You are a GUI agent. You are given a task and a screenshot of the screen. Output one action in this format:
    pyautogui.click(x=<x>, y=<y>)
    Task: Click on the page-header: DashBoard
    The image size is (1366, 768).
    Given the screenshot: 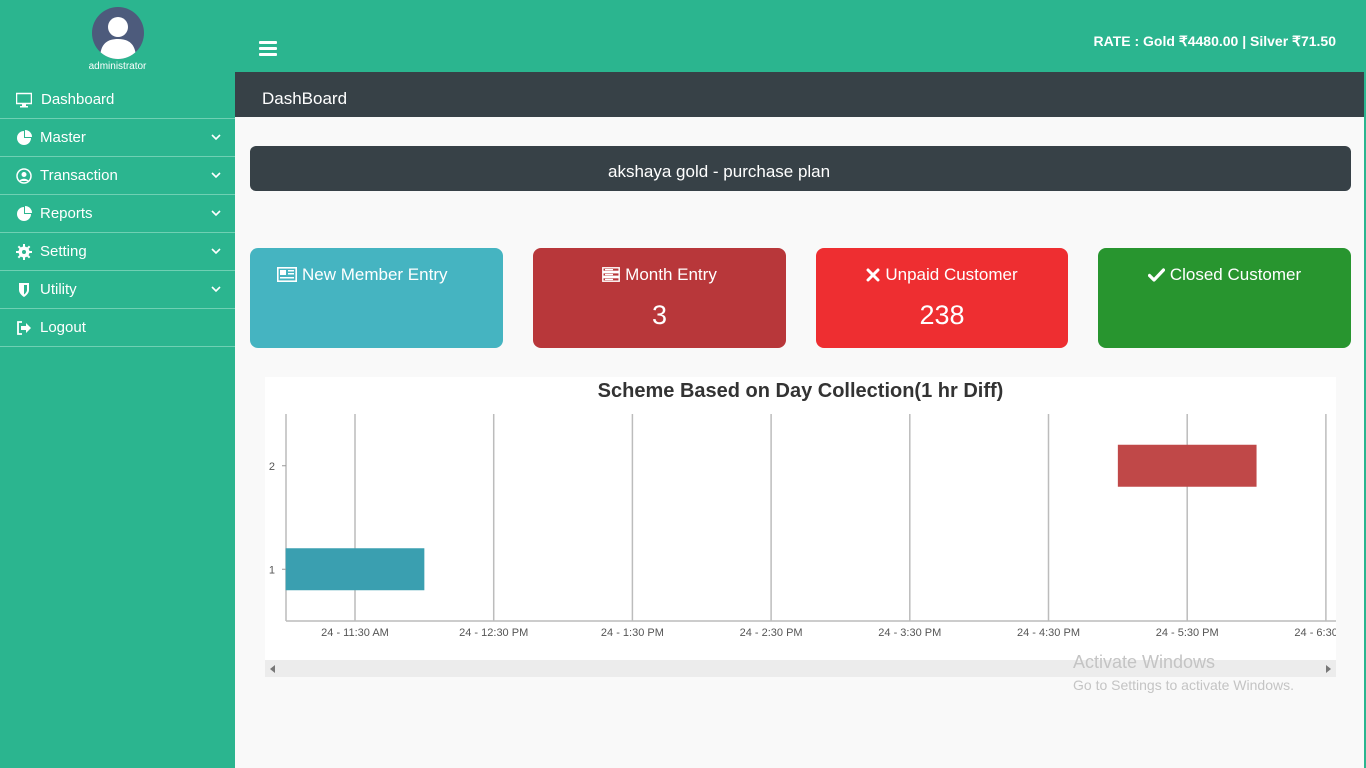 What is the action you would take?
    pyautogui.click(x=799, y=94)
    